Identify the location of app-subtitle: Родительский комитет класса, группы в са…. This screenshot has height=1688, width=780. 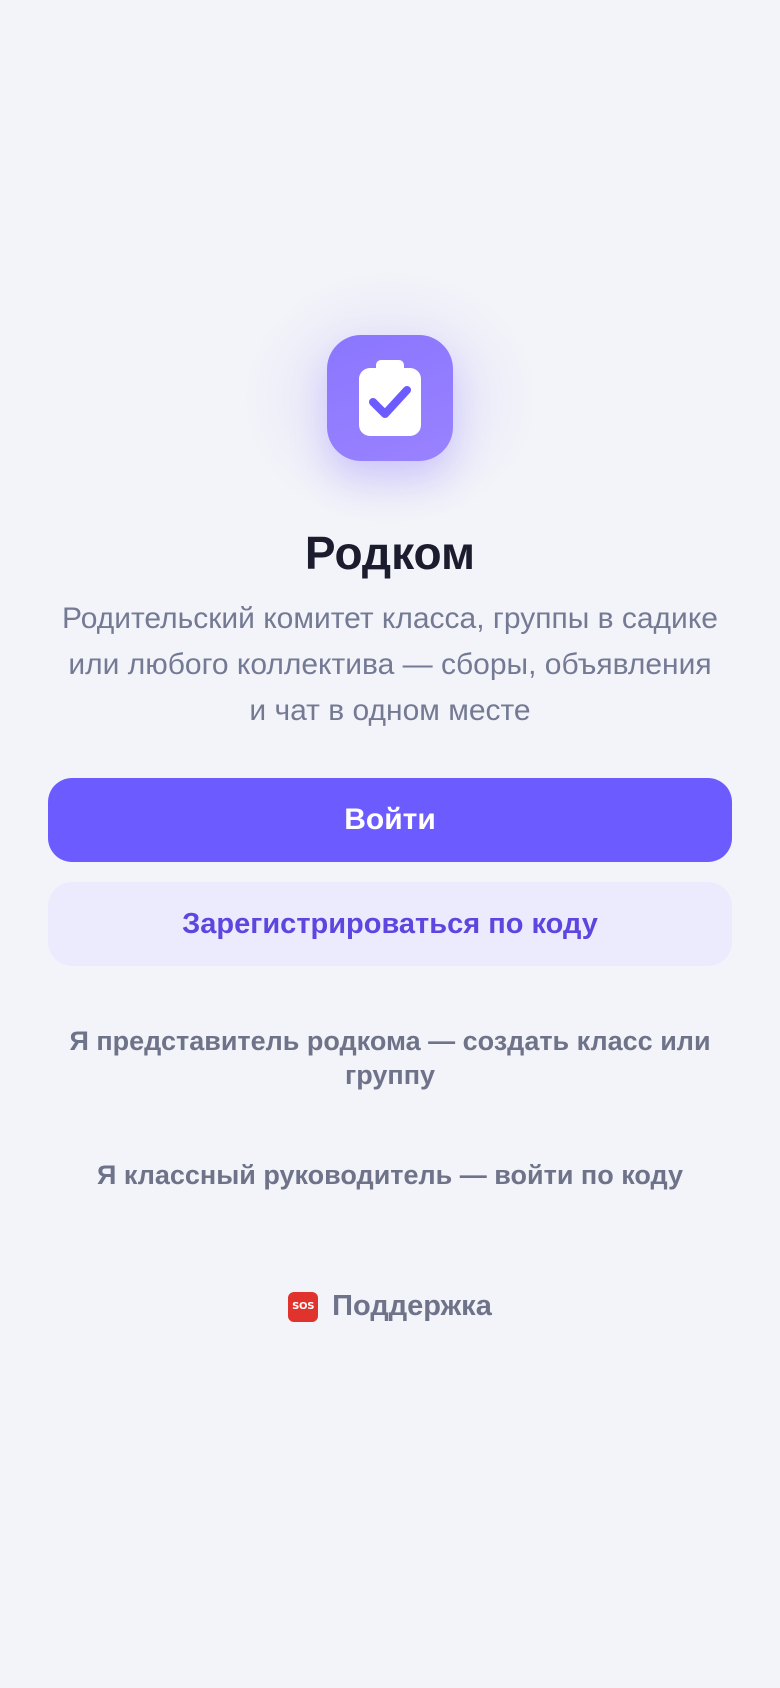
(390, 664).